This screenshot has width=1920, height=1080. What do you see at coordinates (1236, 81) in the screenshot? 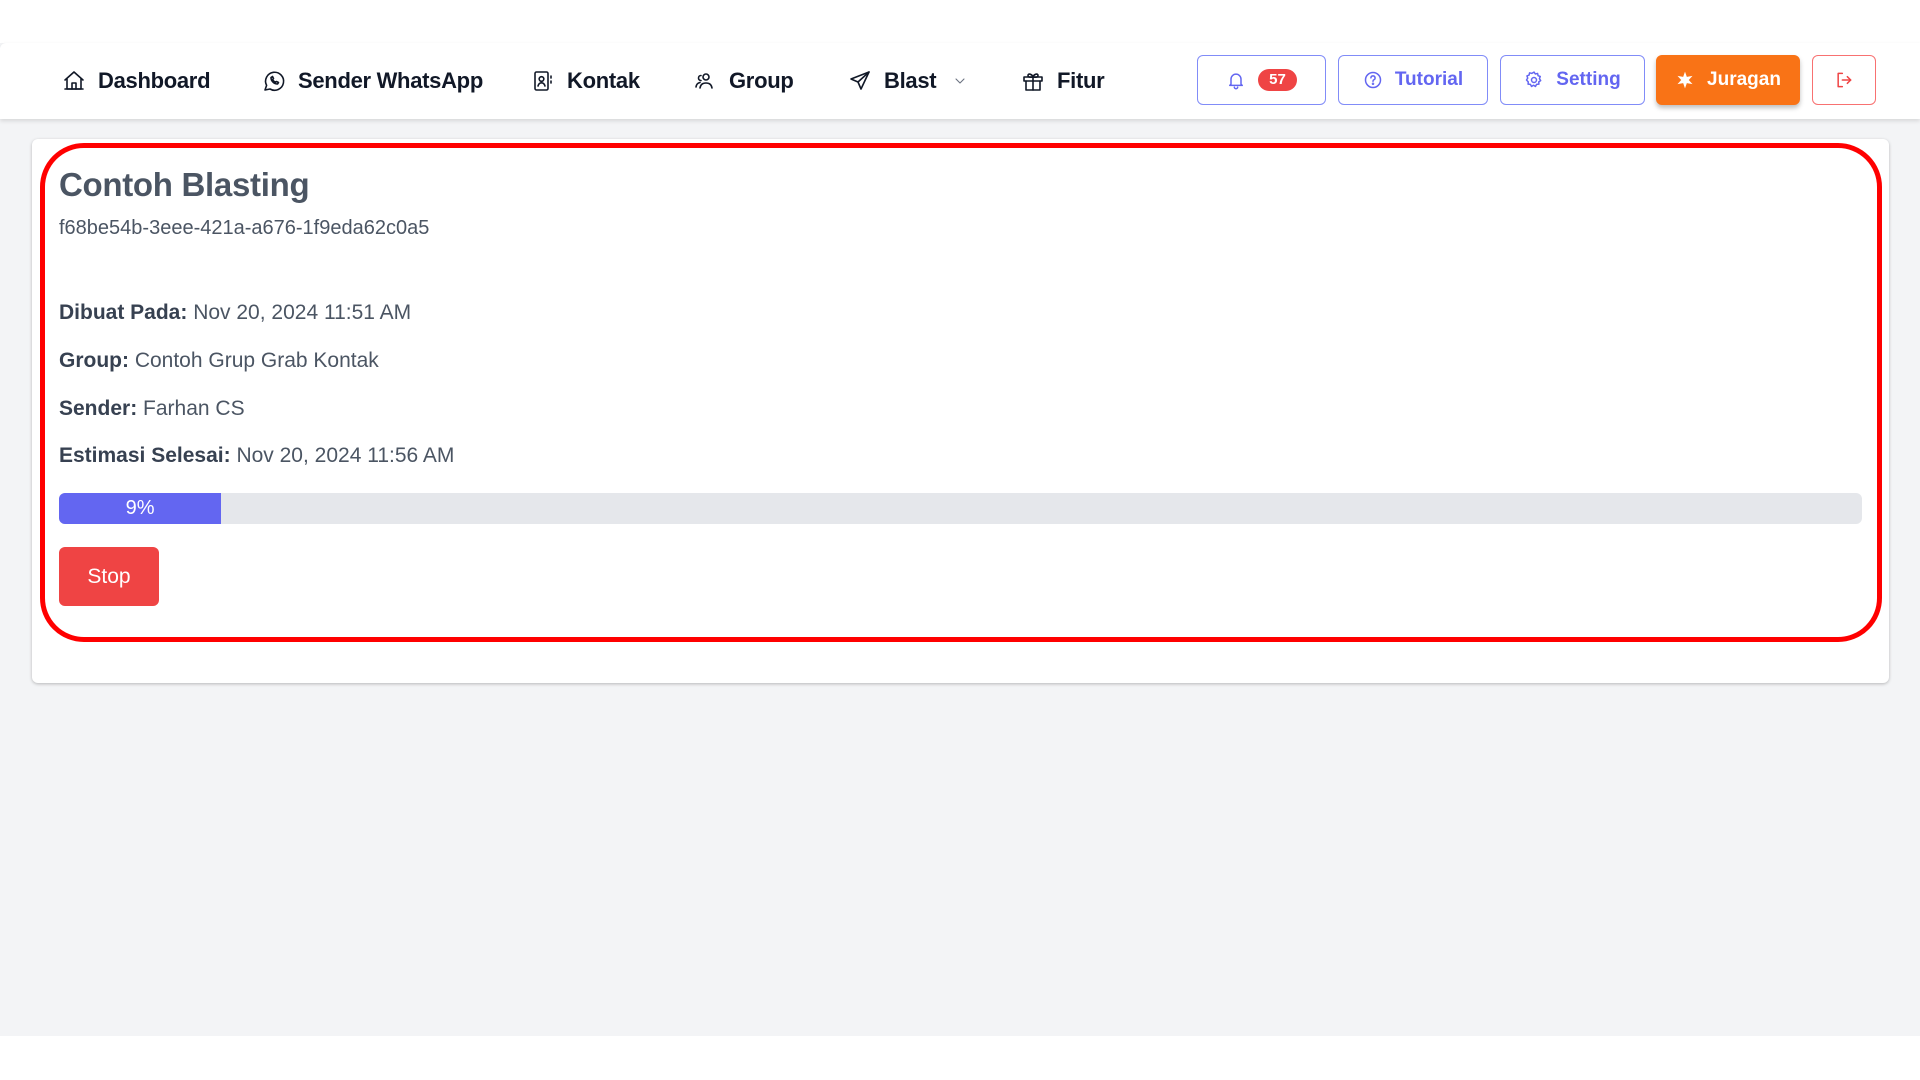
I see `bell-icon` at bounding box center [1236, 81].